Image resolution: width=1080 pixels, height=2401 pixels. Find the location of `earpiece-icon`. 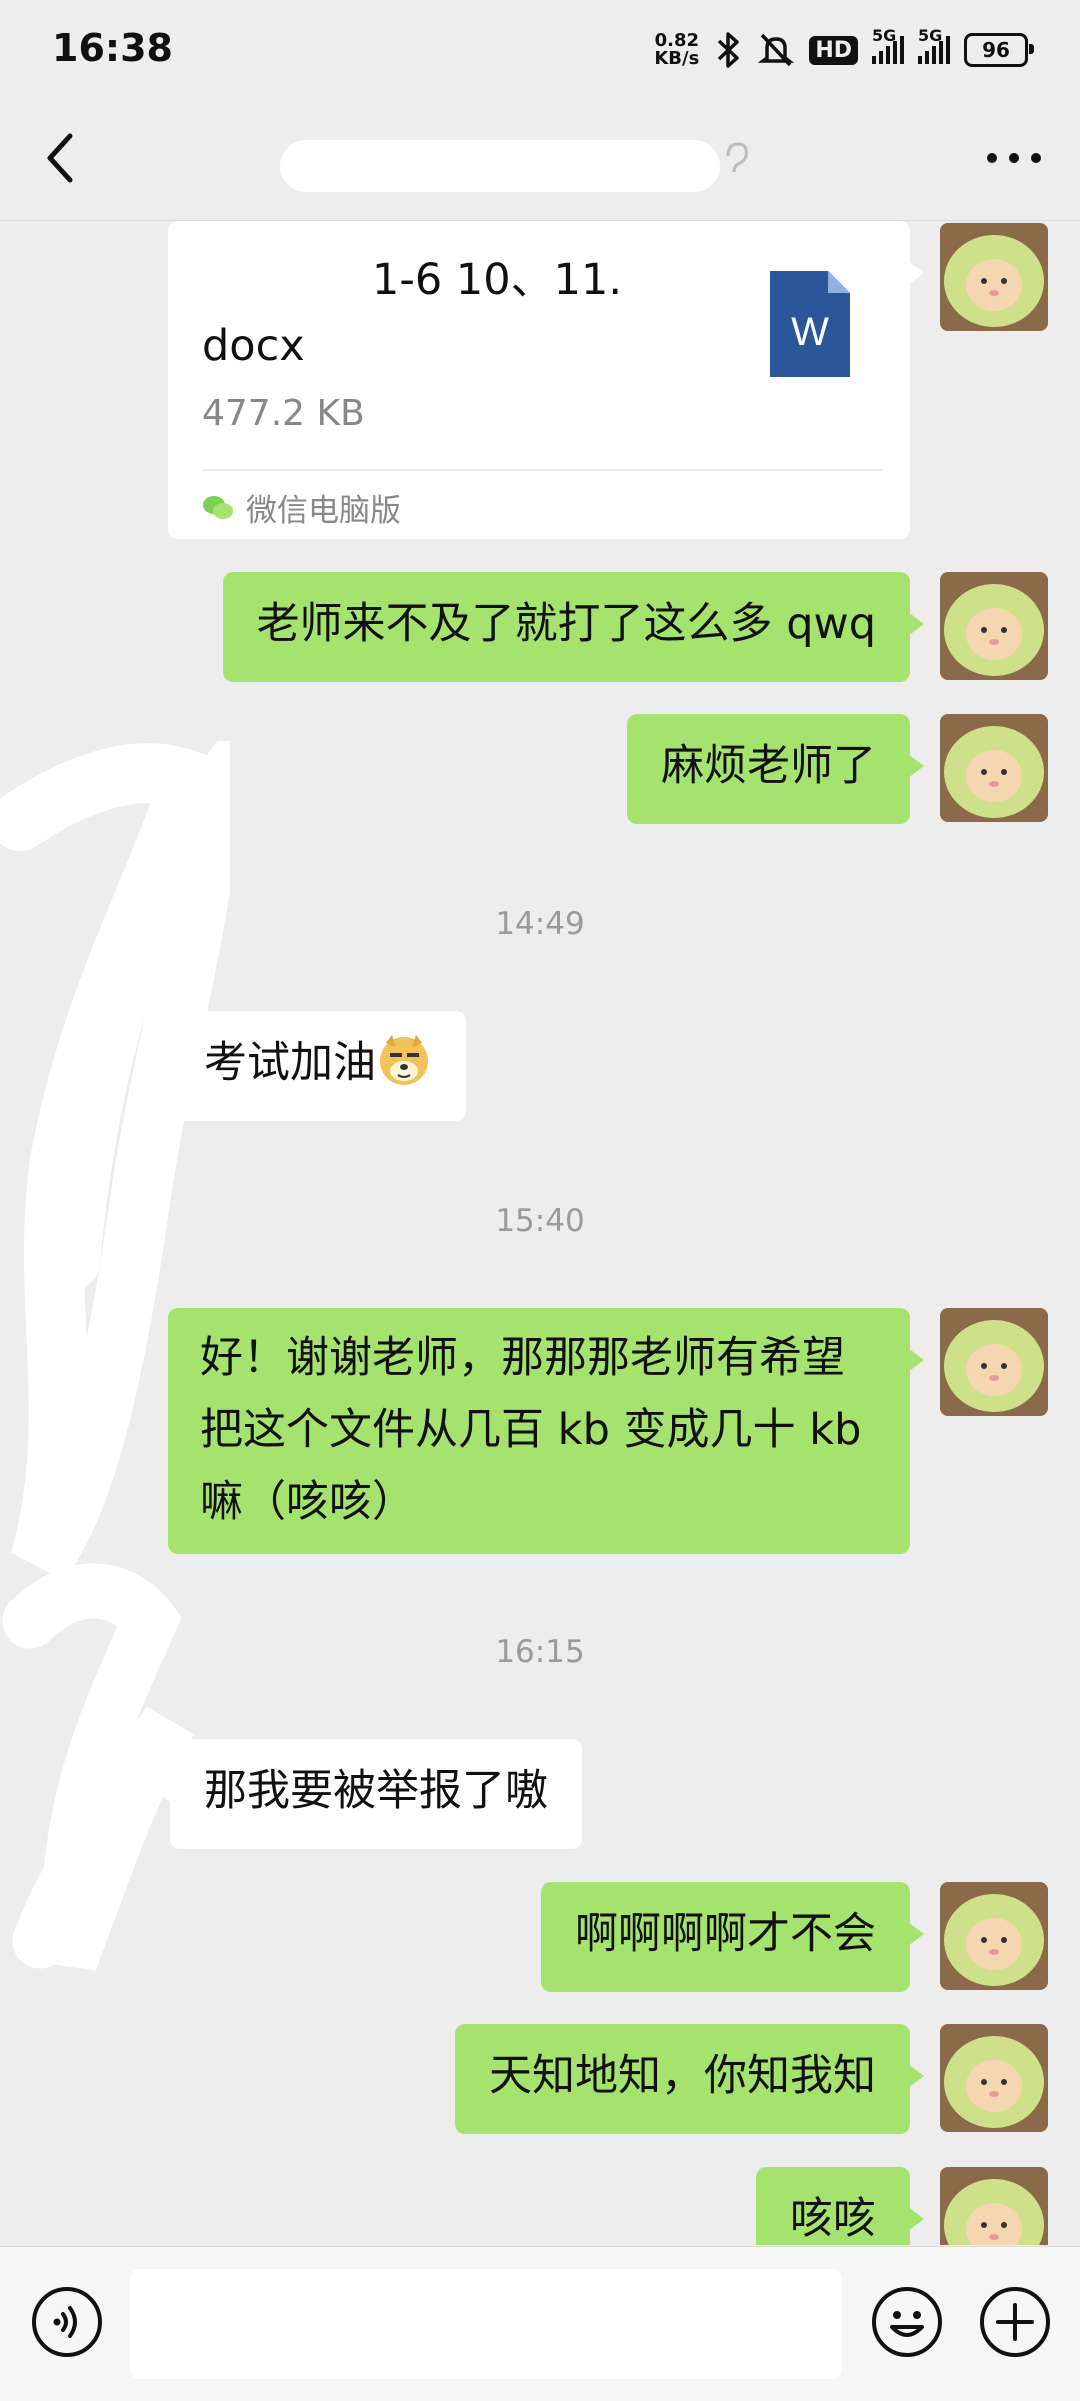

earpiece-icon is located at coordinates (737, 157).